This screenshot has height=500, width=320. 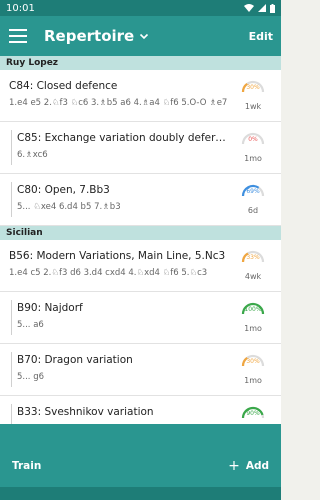 I want to click on wifi-icon, so click(x=249, y=8).